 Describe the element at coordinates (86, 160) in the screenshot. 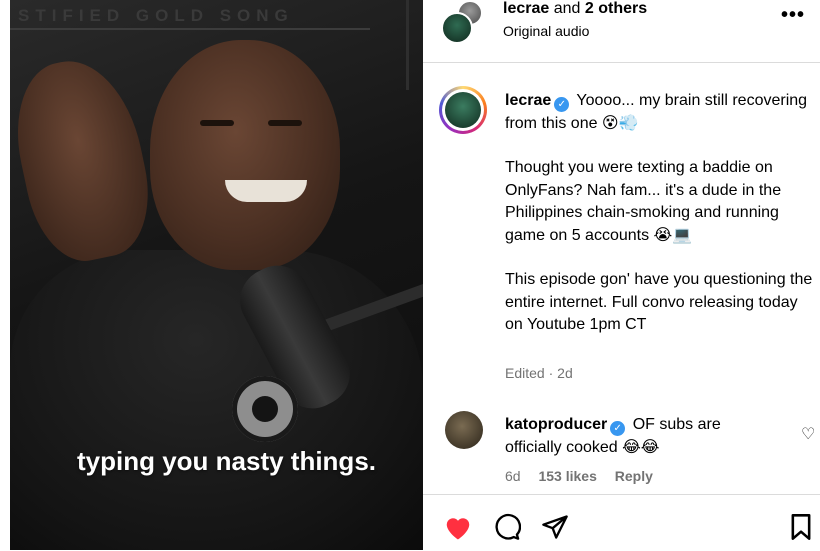

I see `person-hand` at that location.